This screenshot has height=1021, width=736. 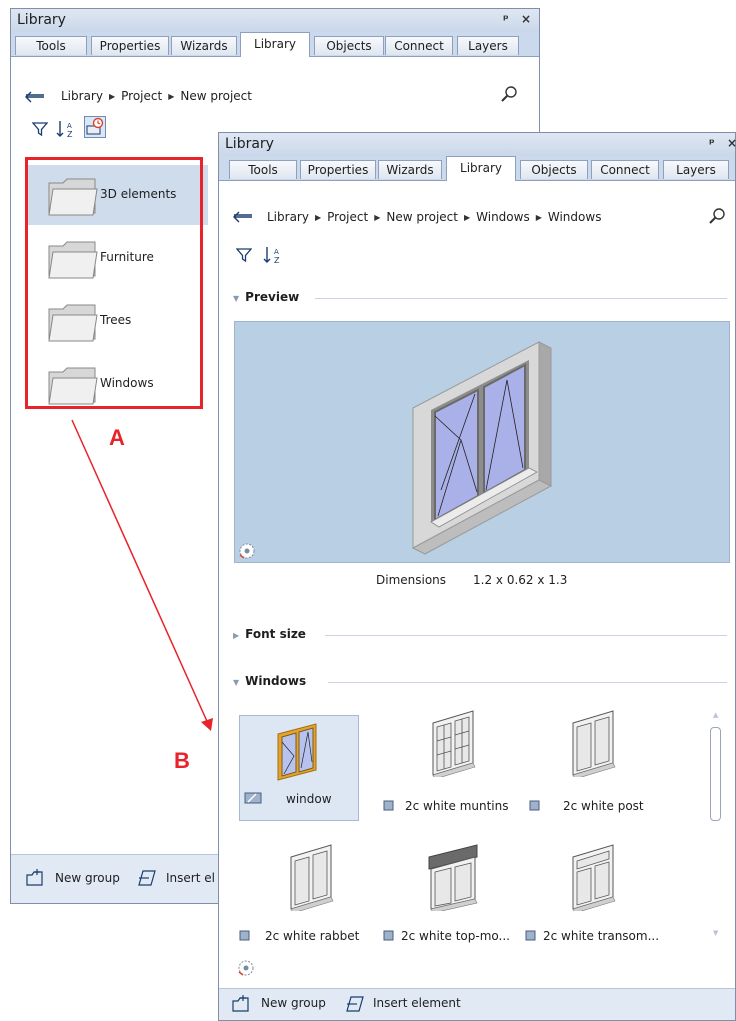 What do you see at coordinates (275, 634) in the screenshot?
I see `section-title: Font size` at bounding box center [275, 634].